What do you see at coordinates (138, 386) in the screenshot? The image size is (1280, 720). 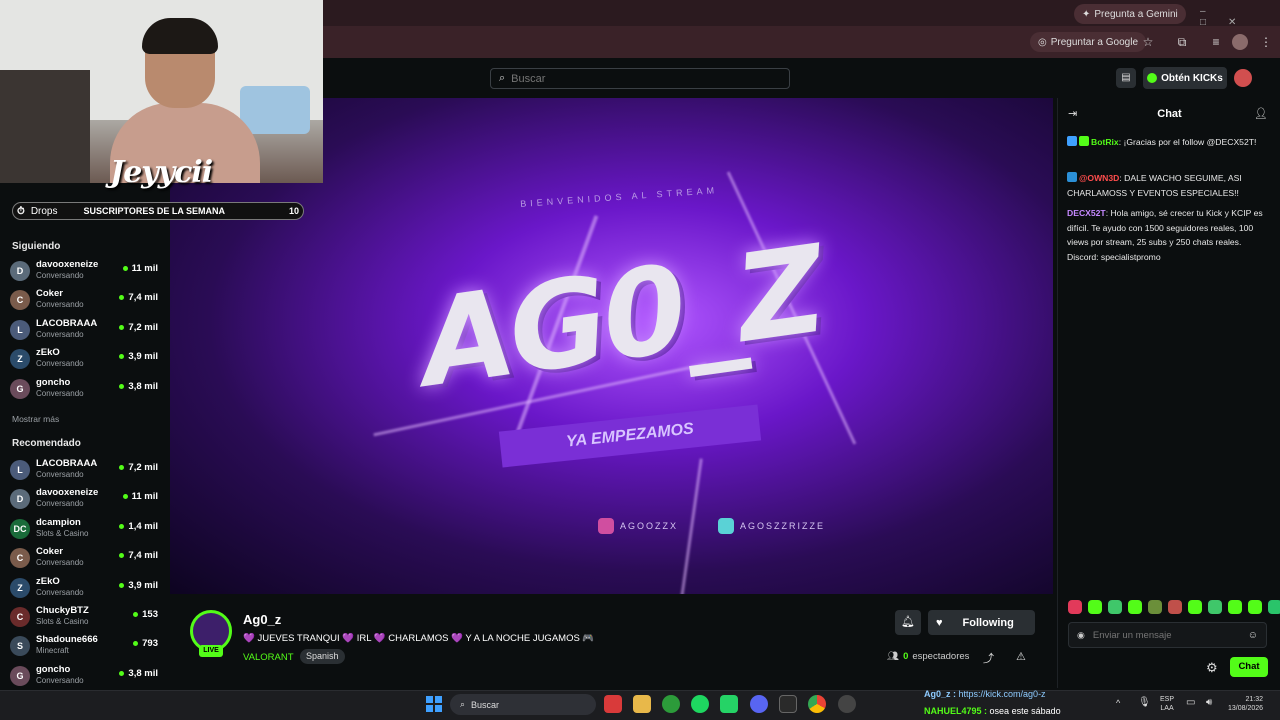 I see `channel-viewers: 3,8 mil` at bounding box center [138, 386].